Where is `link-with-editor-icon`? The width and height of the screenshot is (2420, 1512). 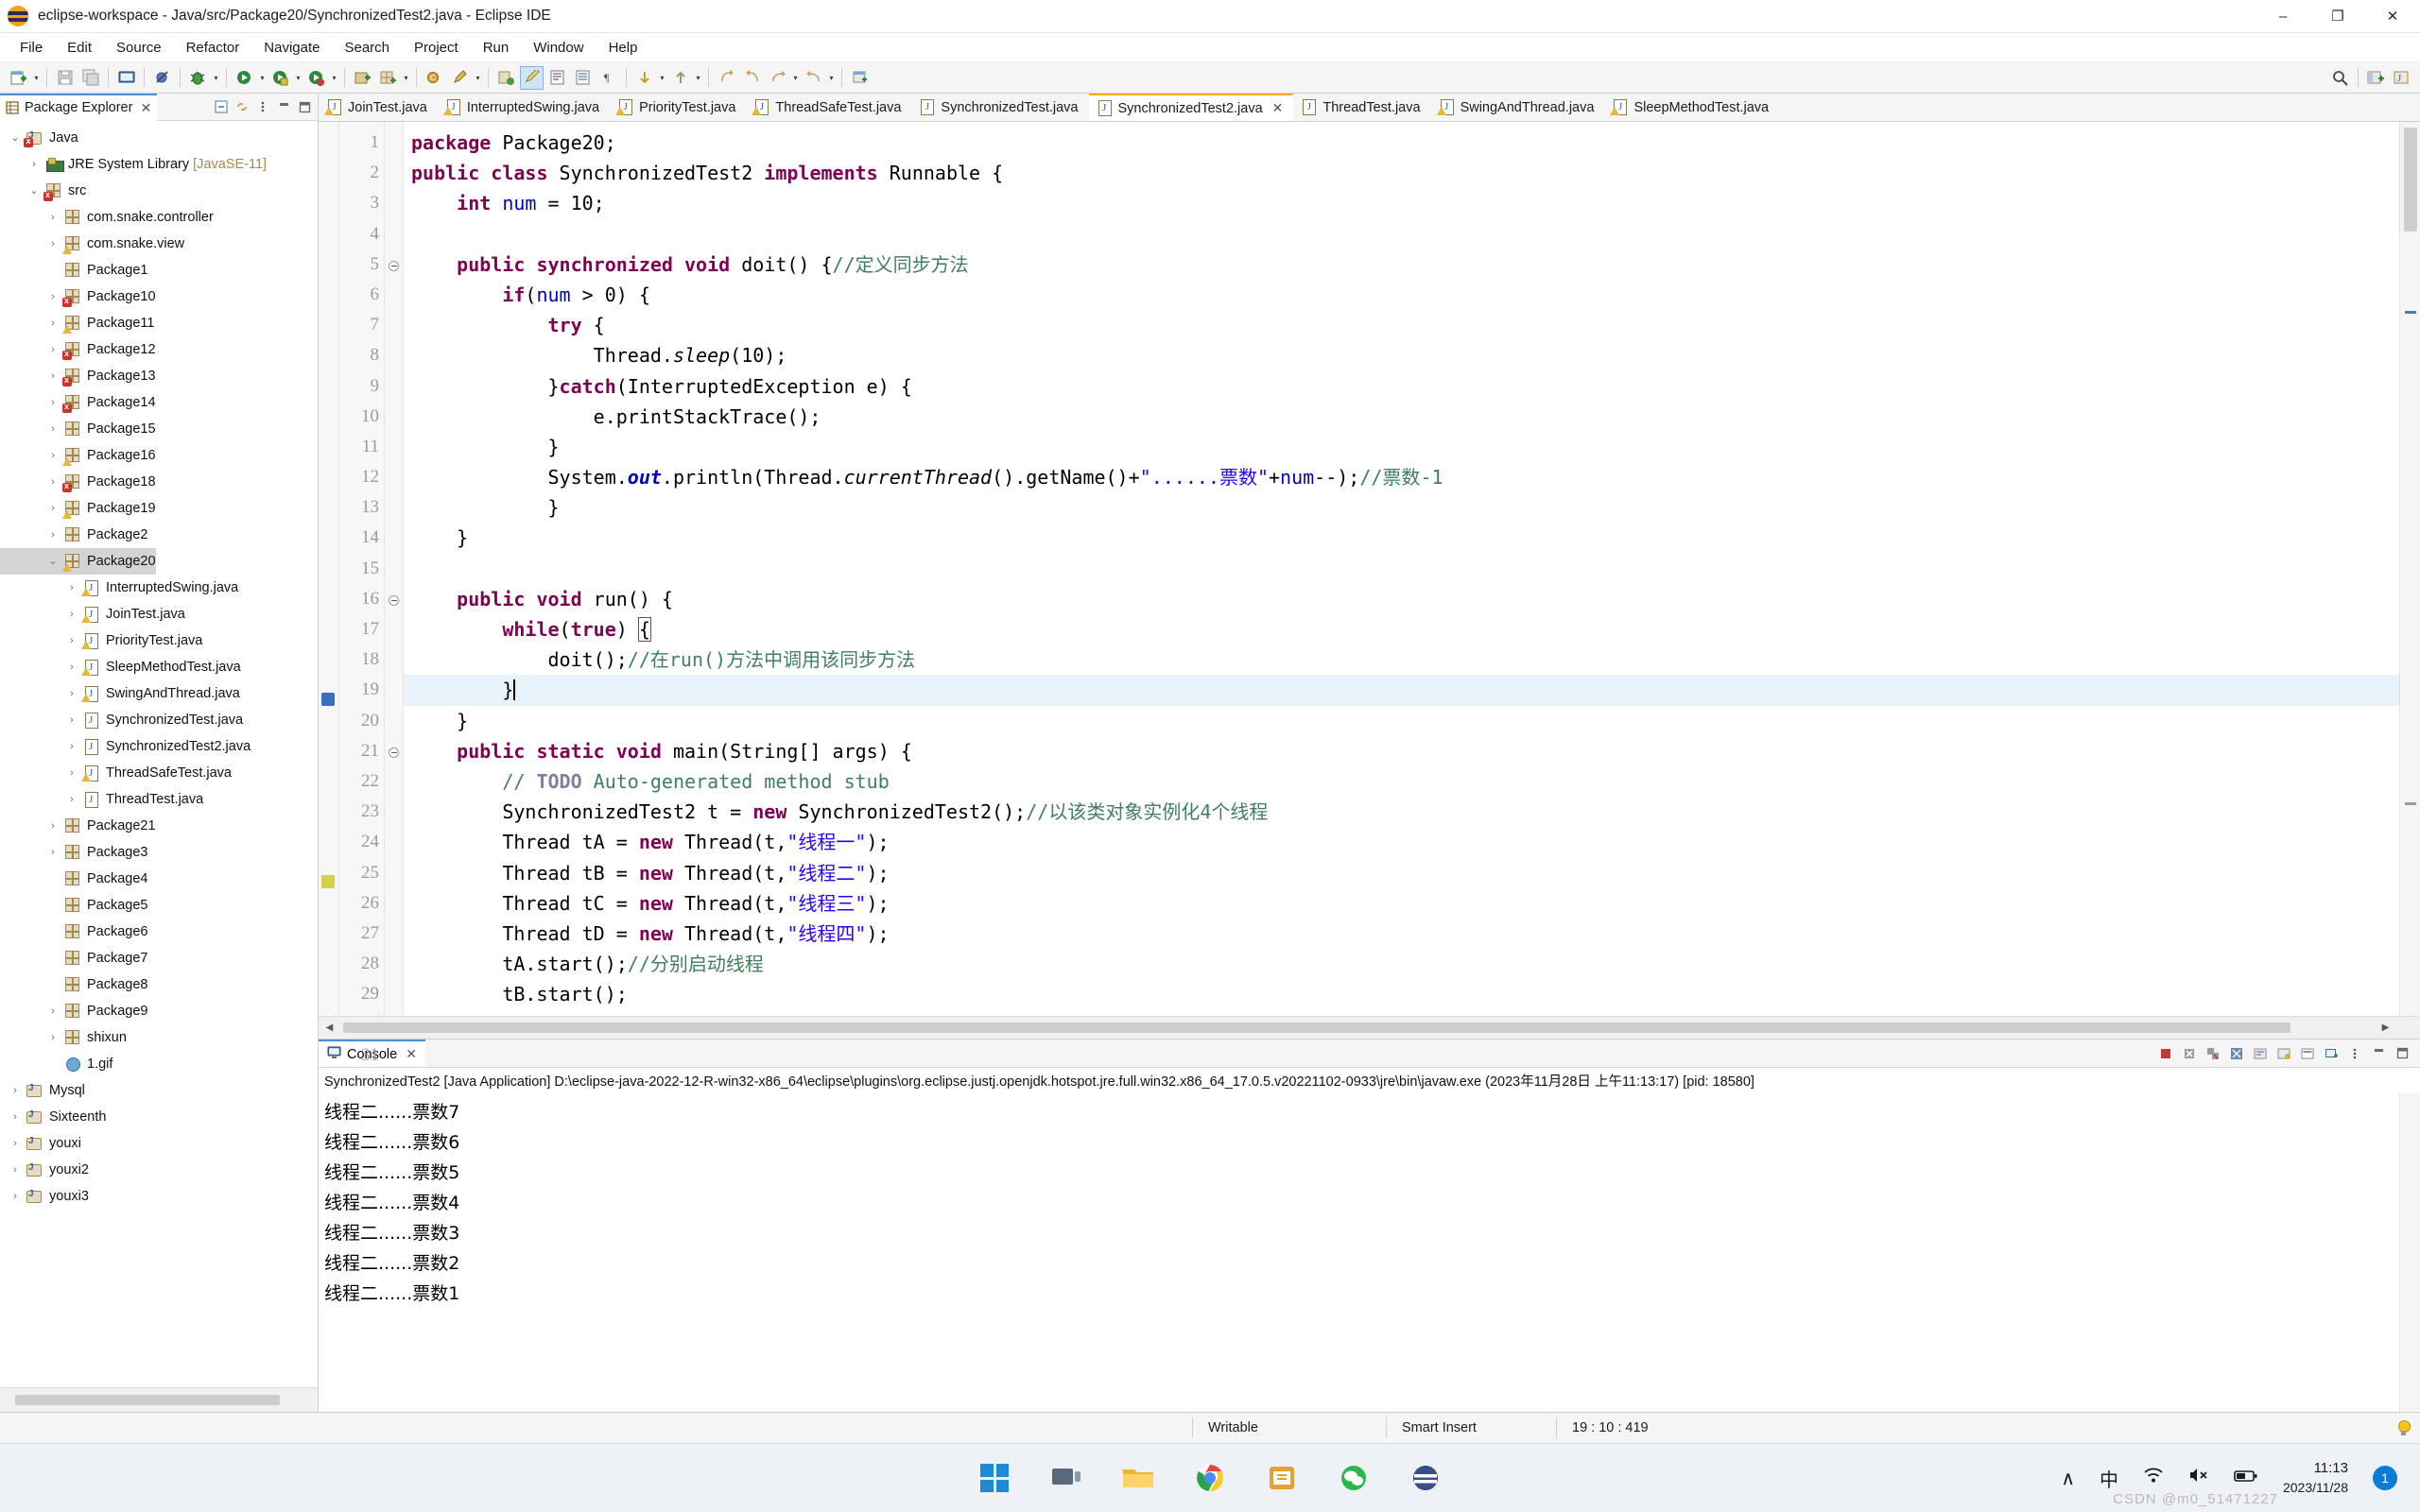
link-with-editor-icon is located at coordinates (242, 106).